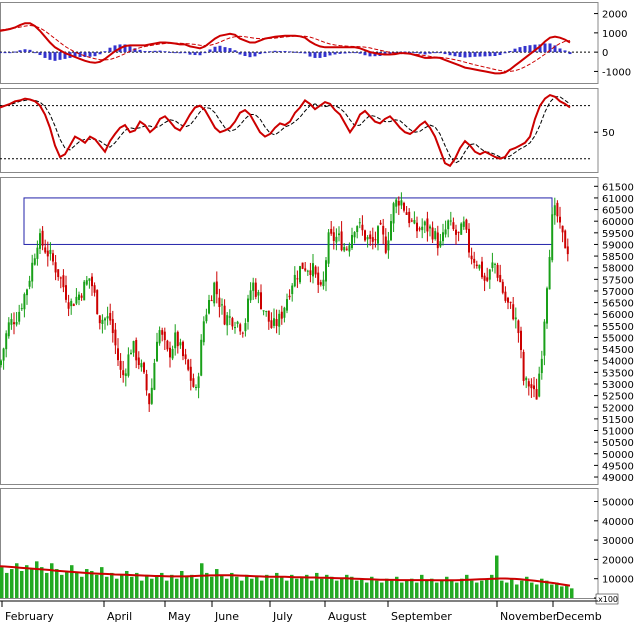 Image resolution: width=640 pixels, height=625 pixels. What do you see at coordinates (618, 234) in the screenshot?
I see `y-tick-label: 59500` at bounding box center [618, 234].